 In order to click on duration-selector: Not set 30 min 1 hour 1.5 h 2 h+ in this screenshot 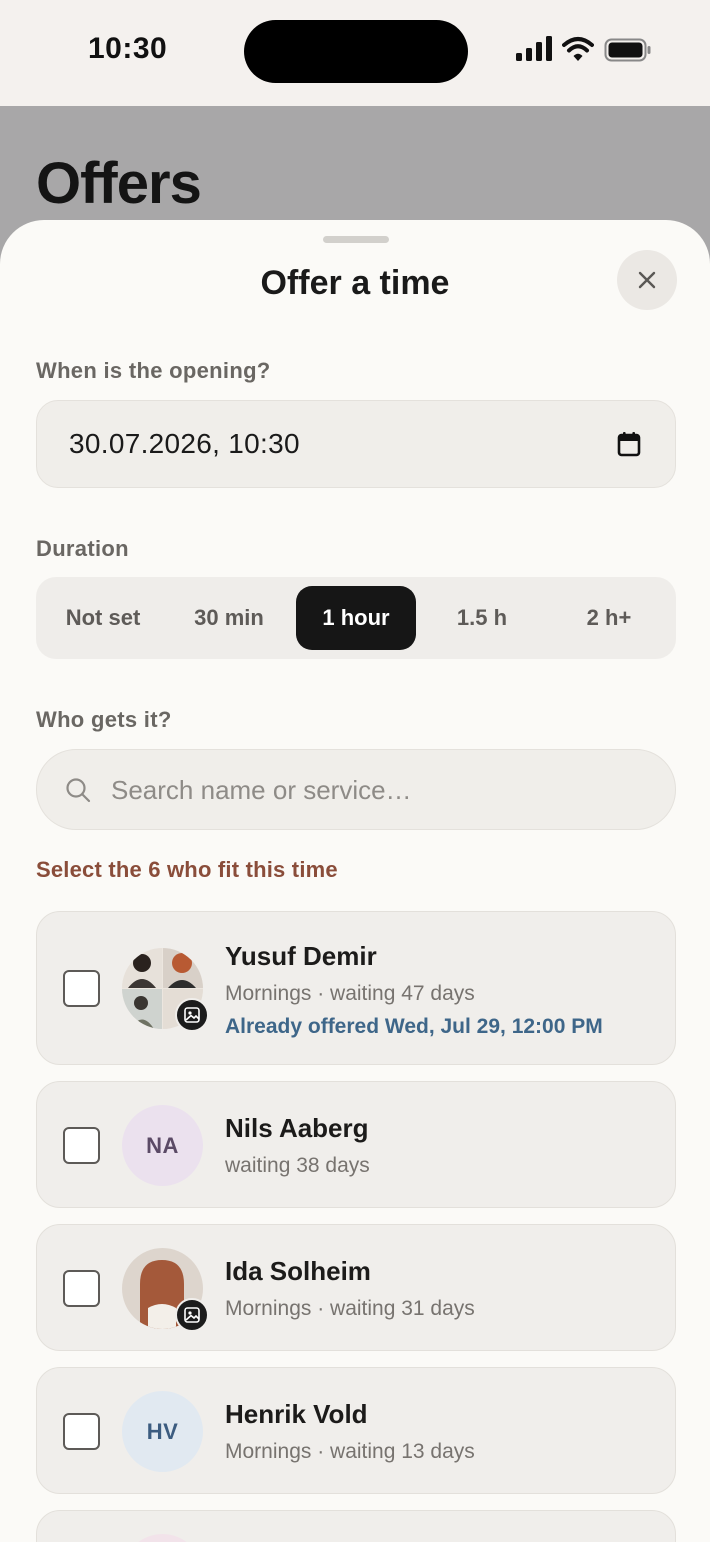, I will do `click(356, 618)`.